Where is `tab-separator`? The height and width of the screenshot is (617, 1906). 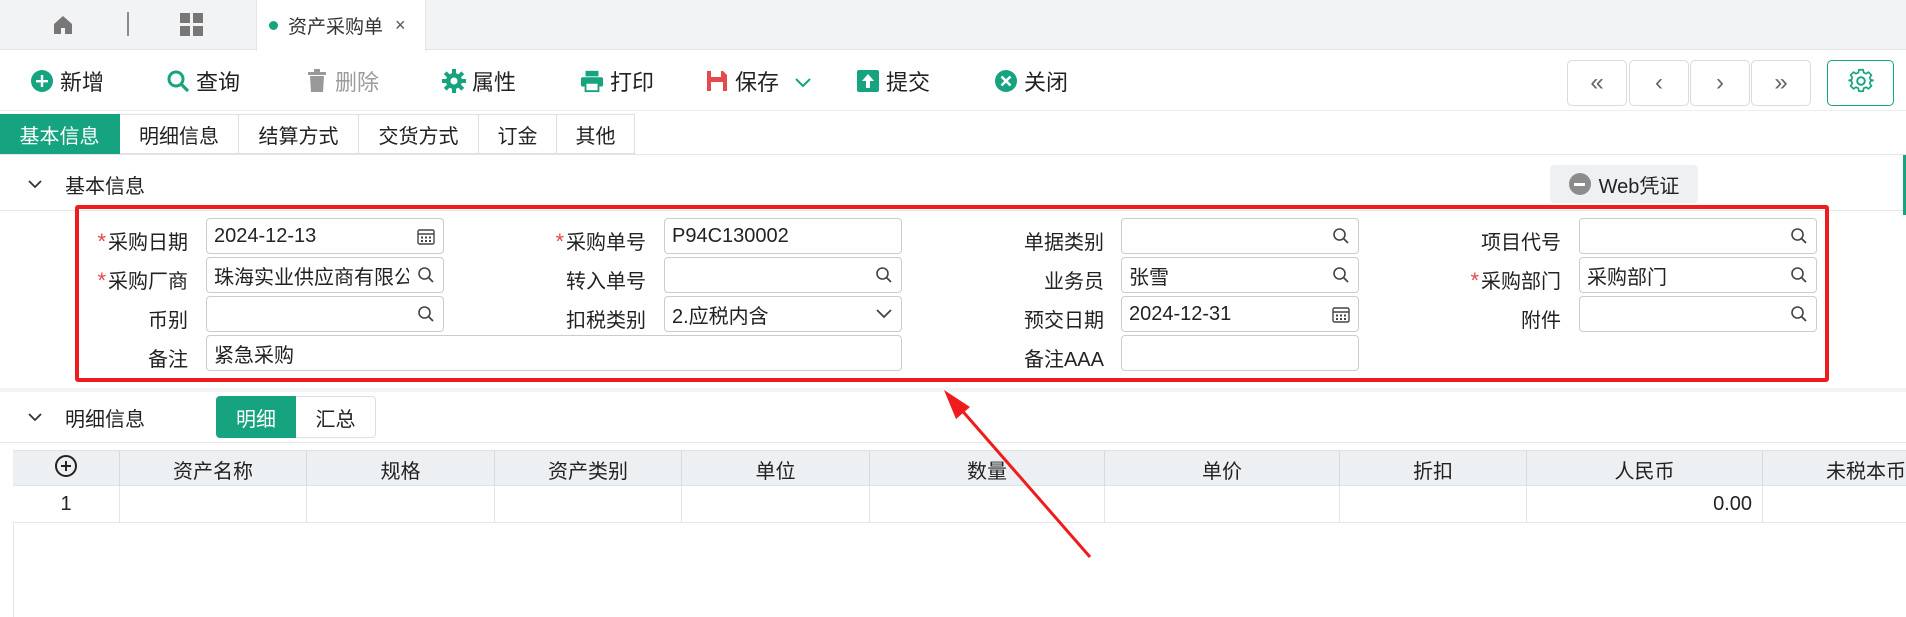
tab-separator is located at coordinates (128, 24).